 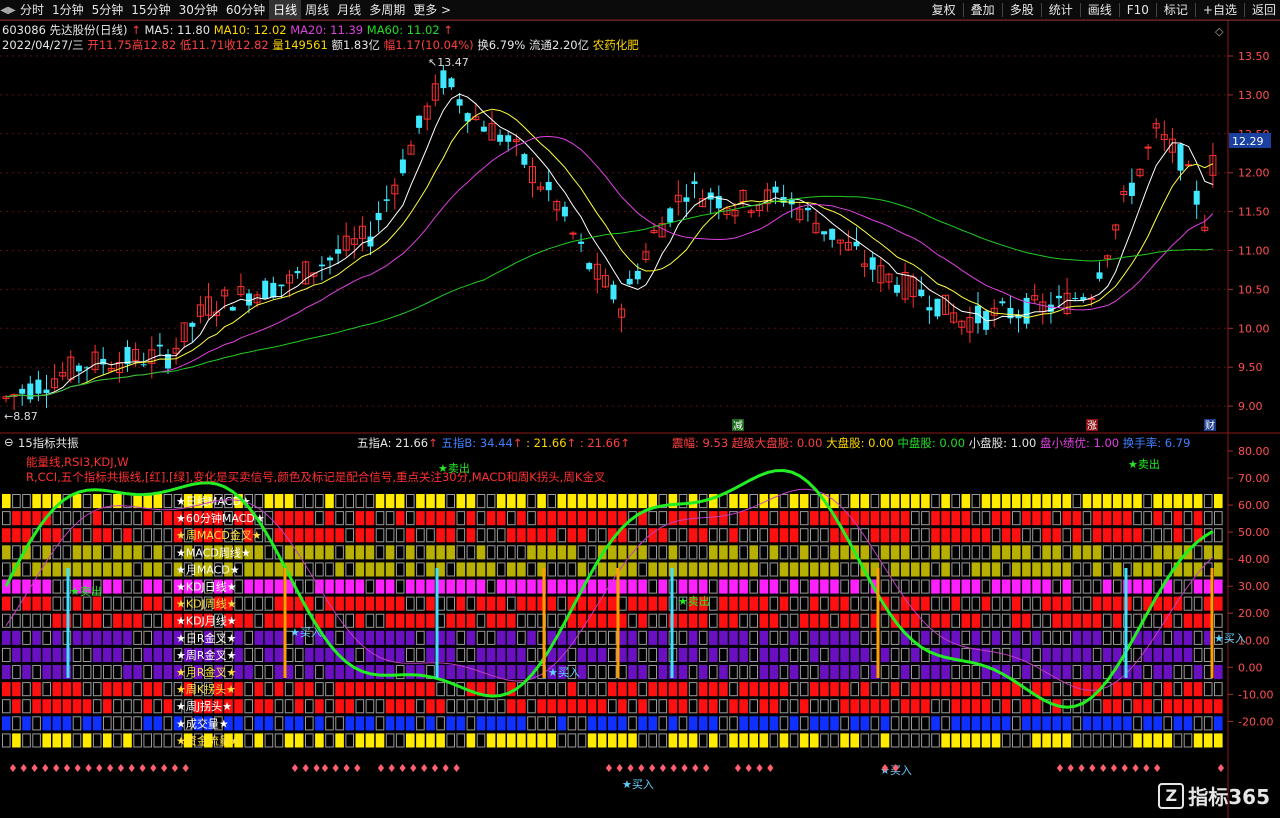 What do you see at coordinates (150, 10) in the screenshot?
I see `period-tab: 15分钟` at bounding box center [150, 10].